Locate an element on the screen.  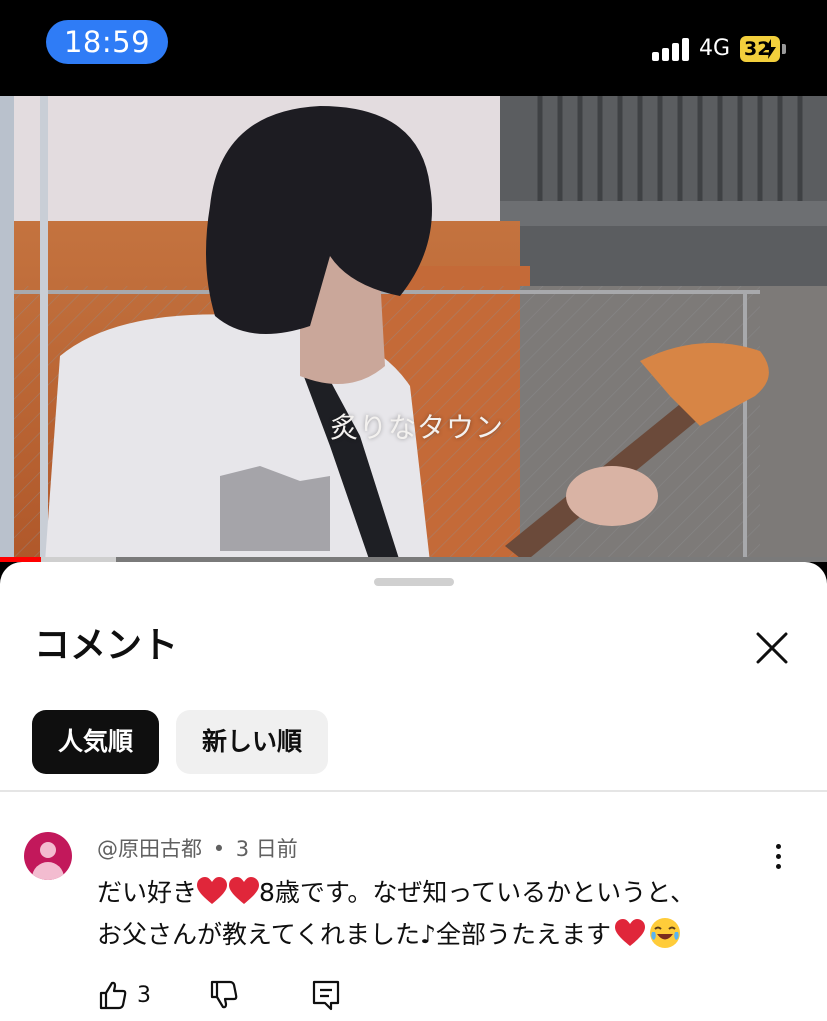
comment-line-1: だい好き 8歳です。なぜ知っているかというと、 is located at coordinates (447, 893).